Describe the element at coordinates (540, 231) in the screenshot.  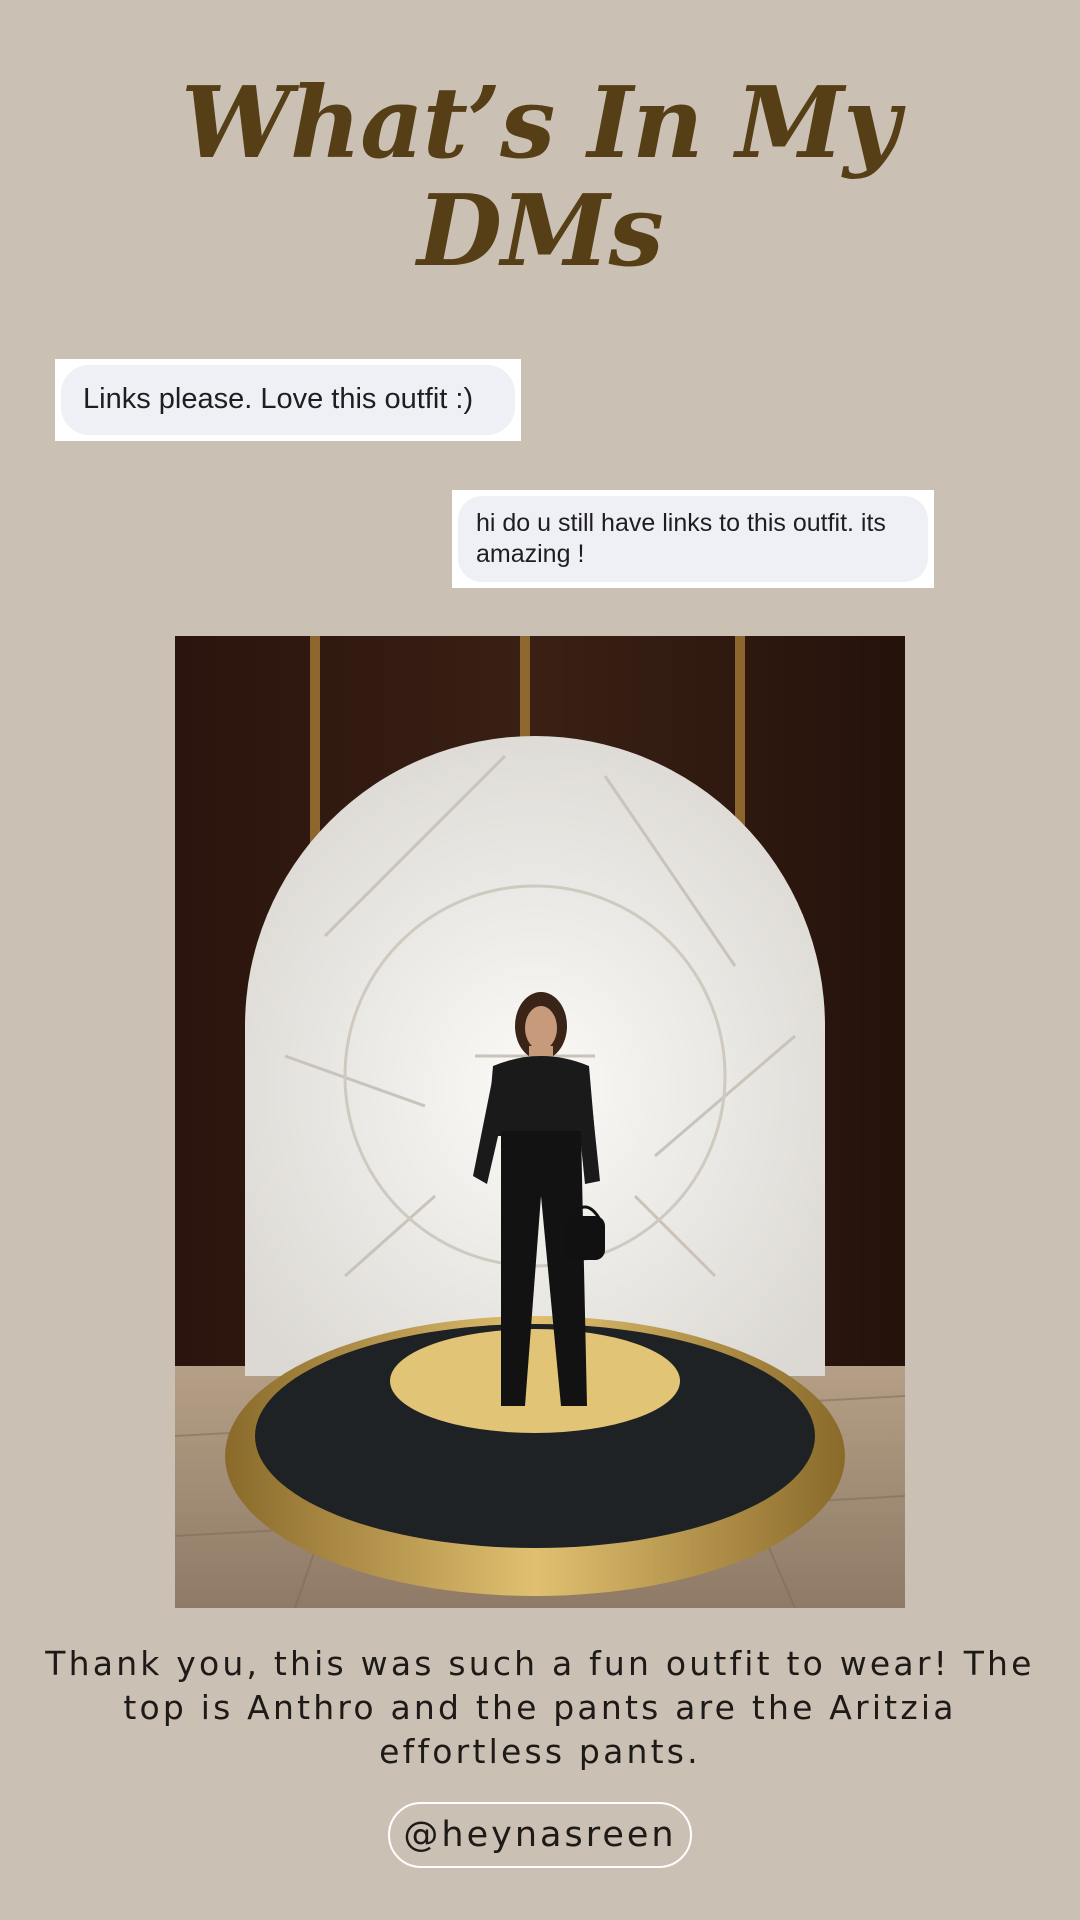
I see `title-line-2: DMs` at that location.